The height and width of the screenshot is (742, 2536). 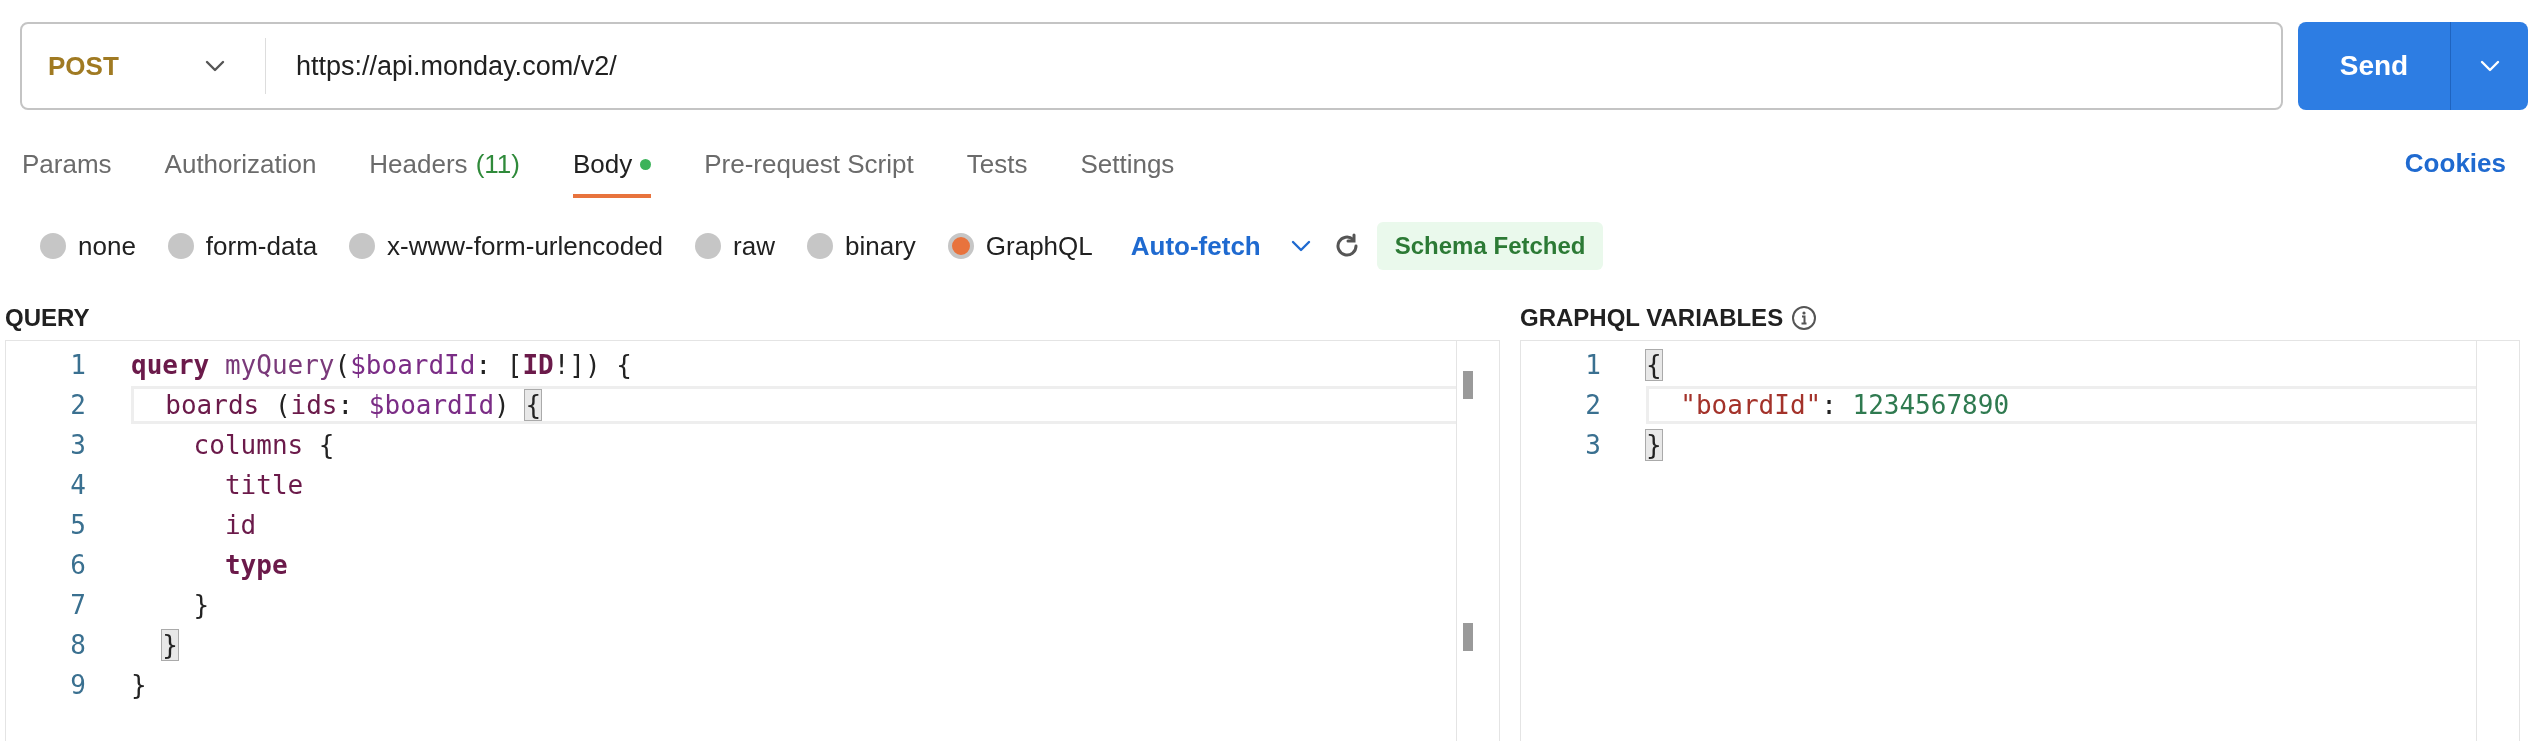 I want to click on schema-status-badge: Schema Fetched, so click(x=1490, y=246).